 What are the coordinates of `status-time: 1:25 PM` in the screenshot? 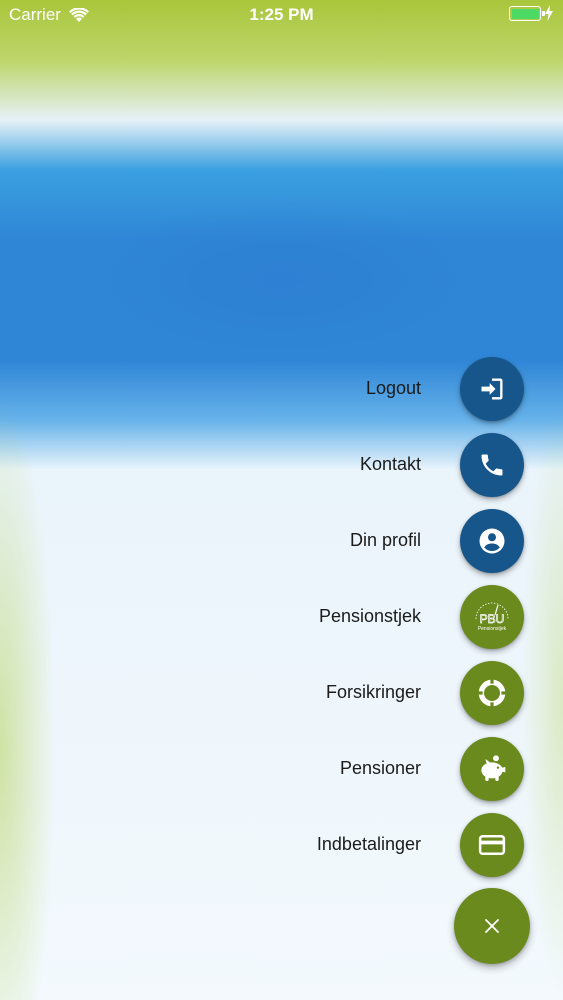 It's located at (281, 14).